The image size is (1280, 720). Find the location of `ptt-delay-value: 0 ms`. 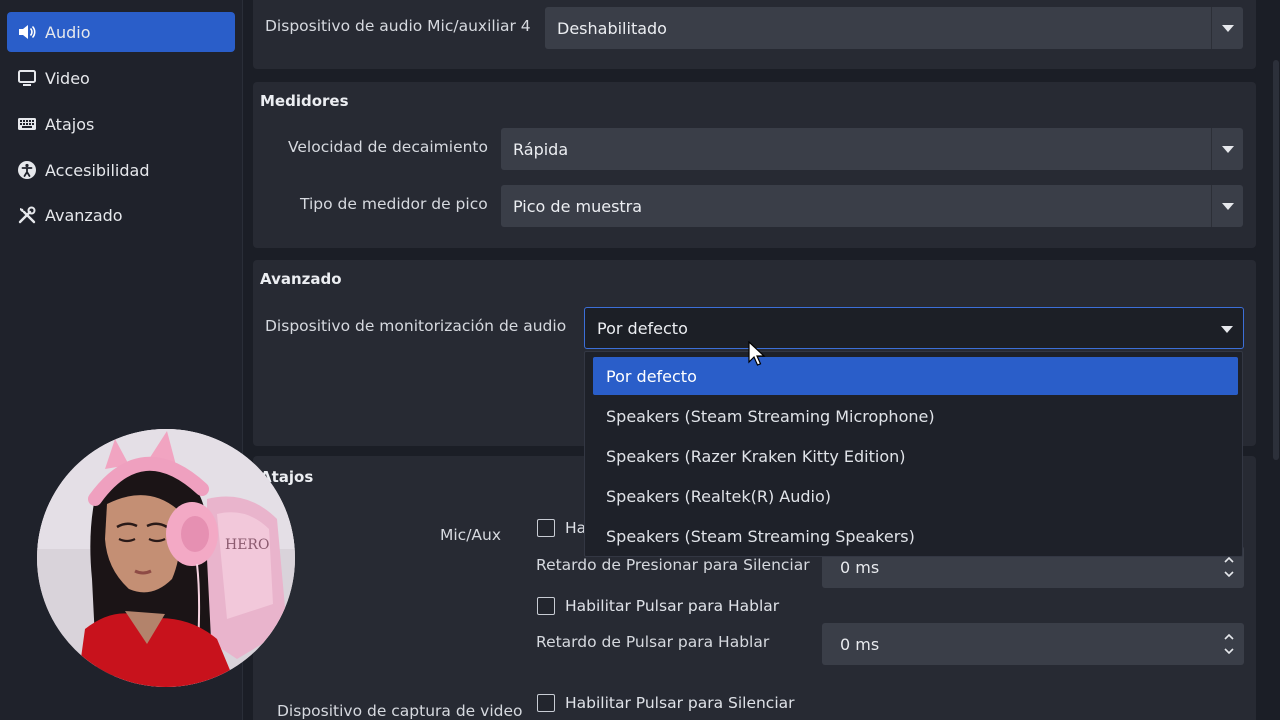

ptt-delay-value: 0 ms is located at coordinates (860, 644).